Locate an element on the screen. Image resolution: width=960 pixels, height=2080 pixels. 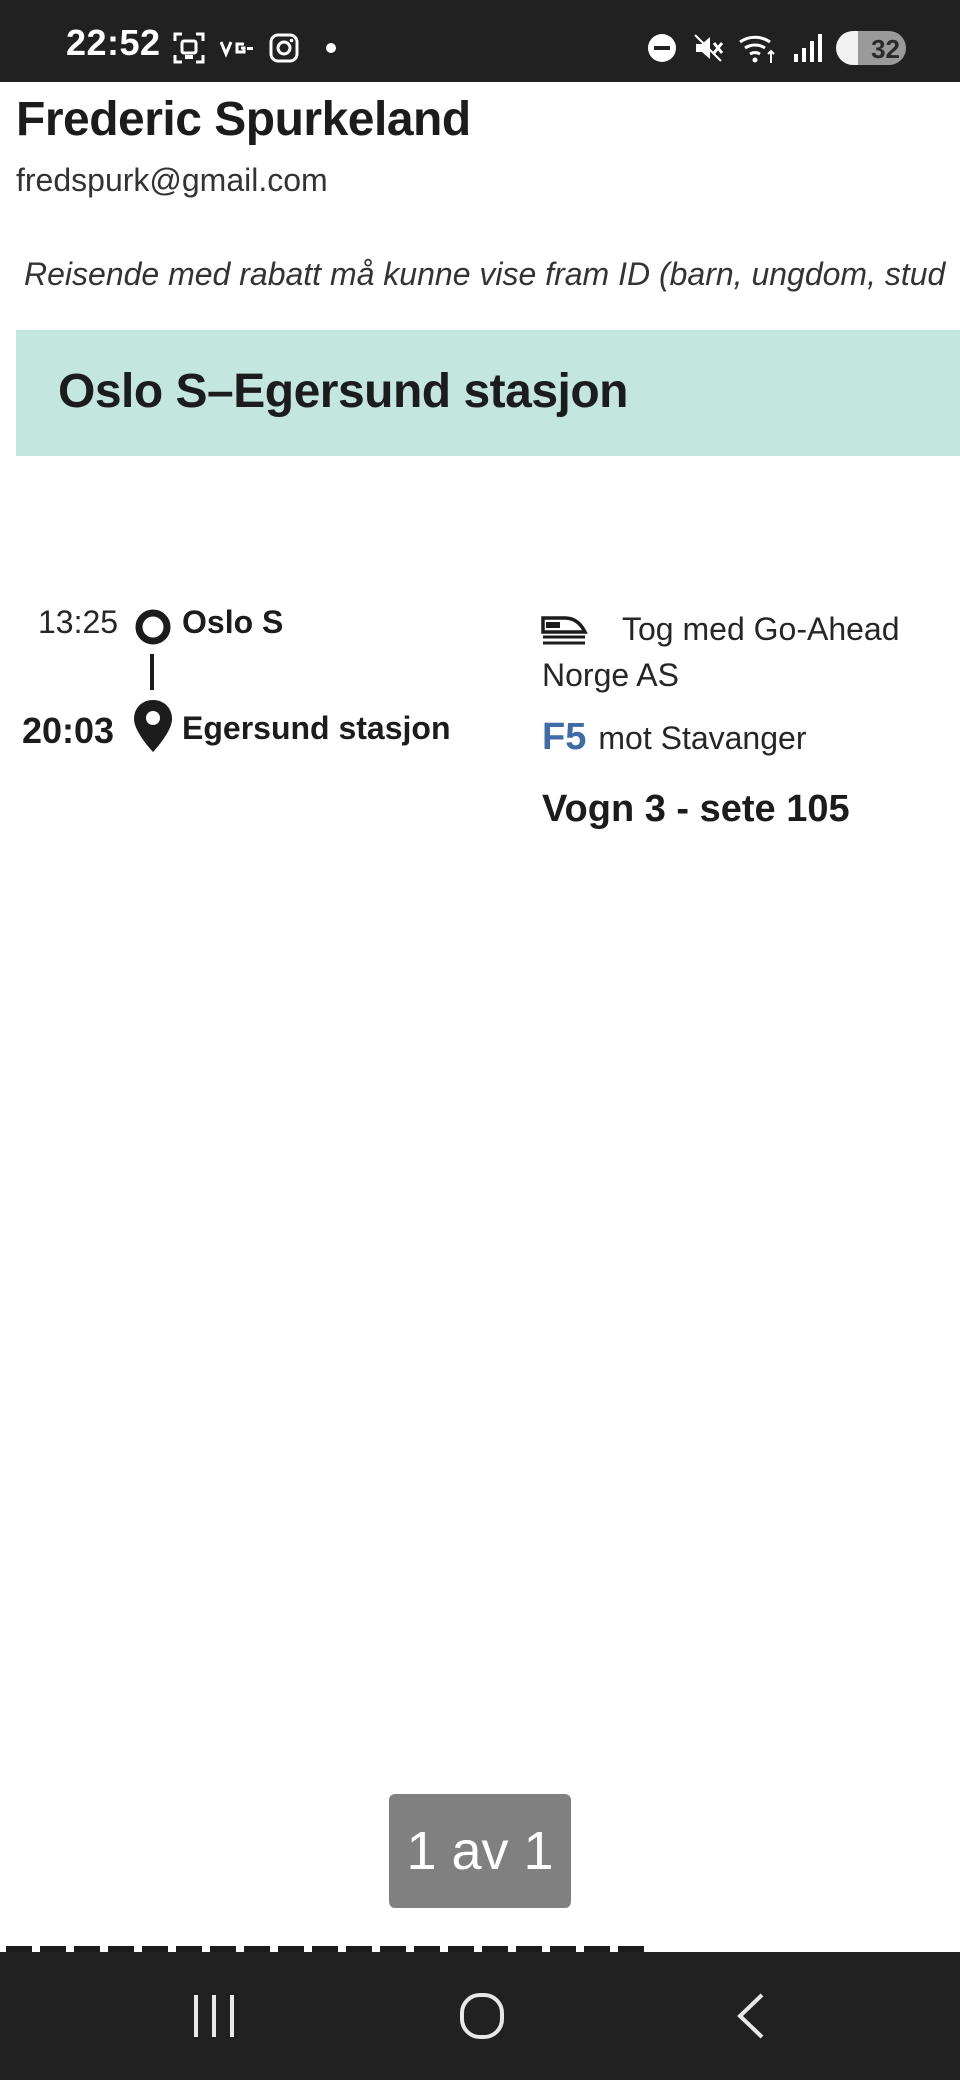
battery-fill is located at coordinates (847, 48).